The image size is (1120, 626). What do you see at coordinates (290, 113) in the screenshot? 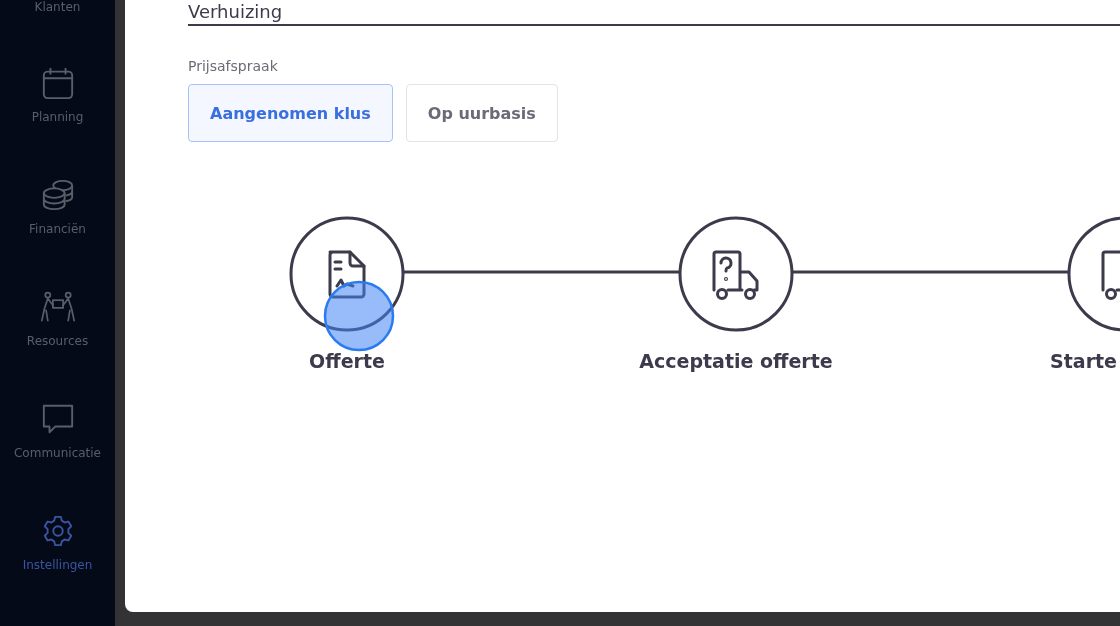
I see `pricing-option: Aangenomen klus` at bounding box center [290, 113].